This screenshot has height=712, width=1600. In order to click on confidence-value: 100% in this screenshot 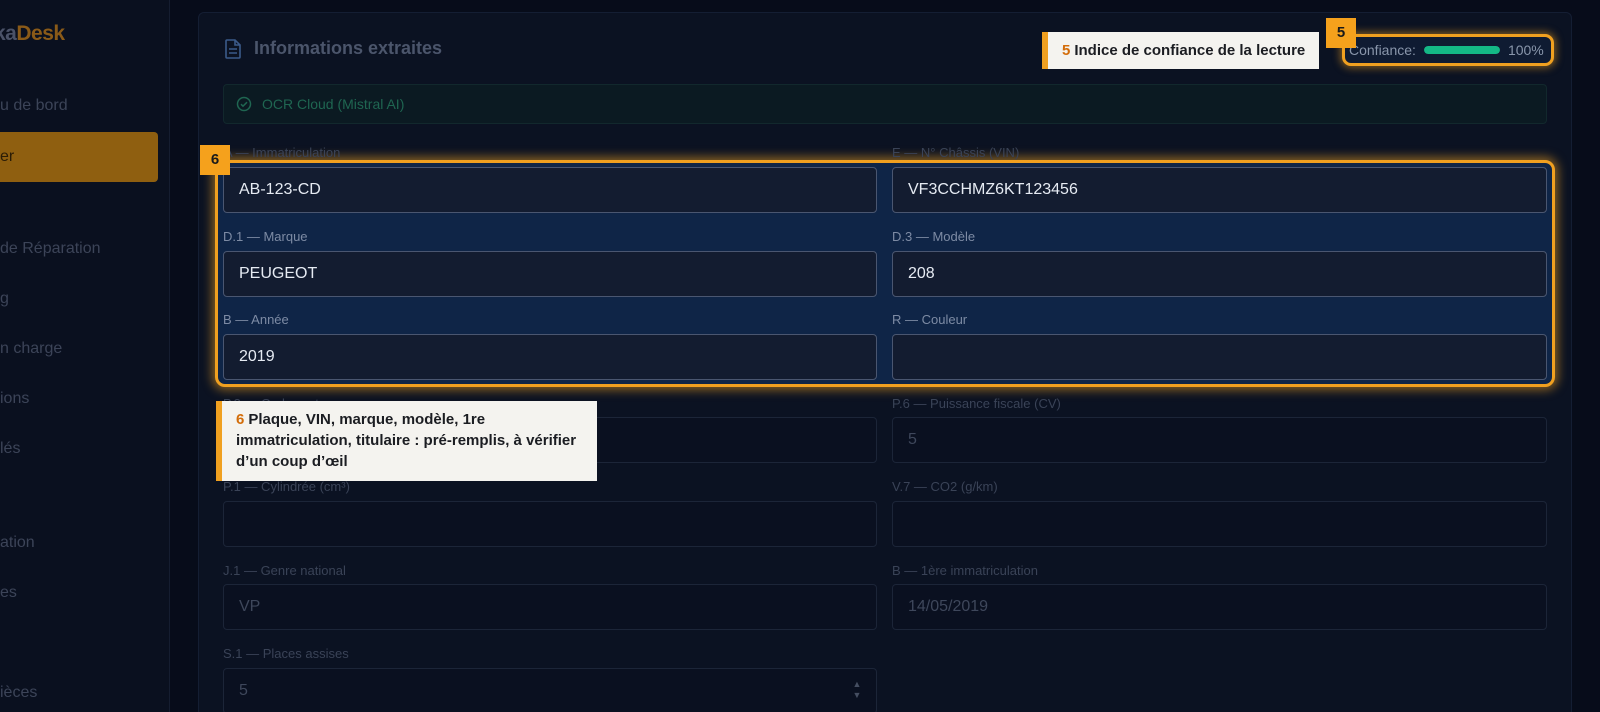, I will do `click(1525, 50)`.